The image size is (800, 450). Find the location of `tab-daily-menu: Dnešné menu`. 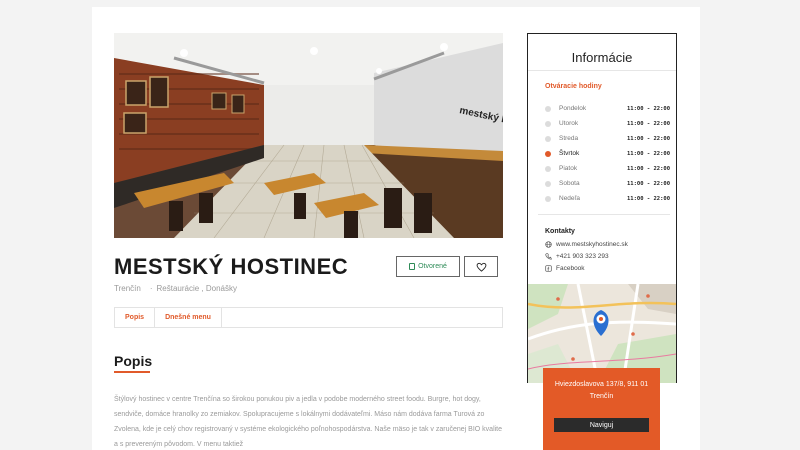

tab-daily-menu: Dnešné menu is located at coordinates (188, 317).